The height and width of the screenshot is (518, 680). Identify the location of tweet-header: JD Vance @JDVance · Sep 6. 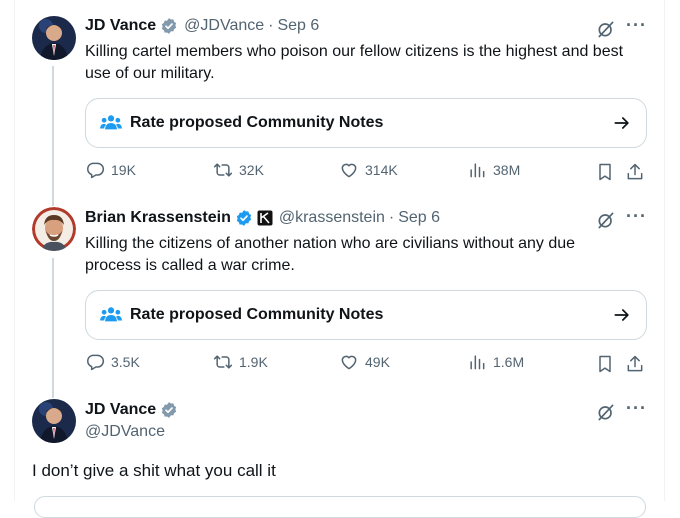
(202, 26).